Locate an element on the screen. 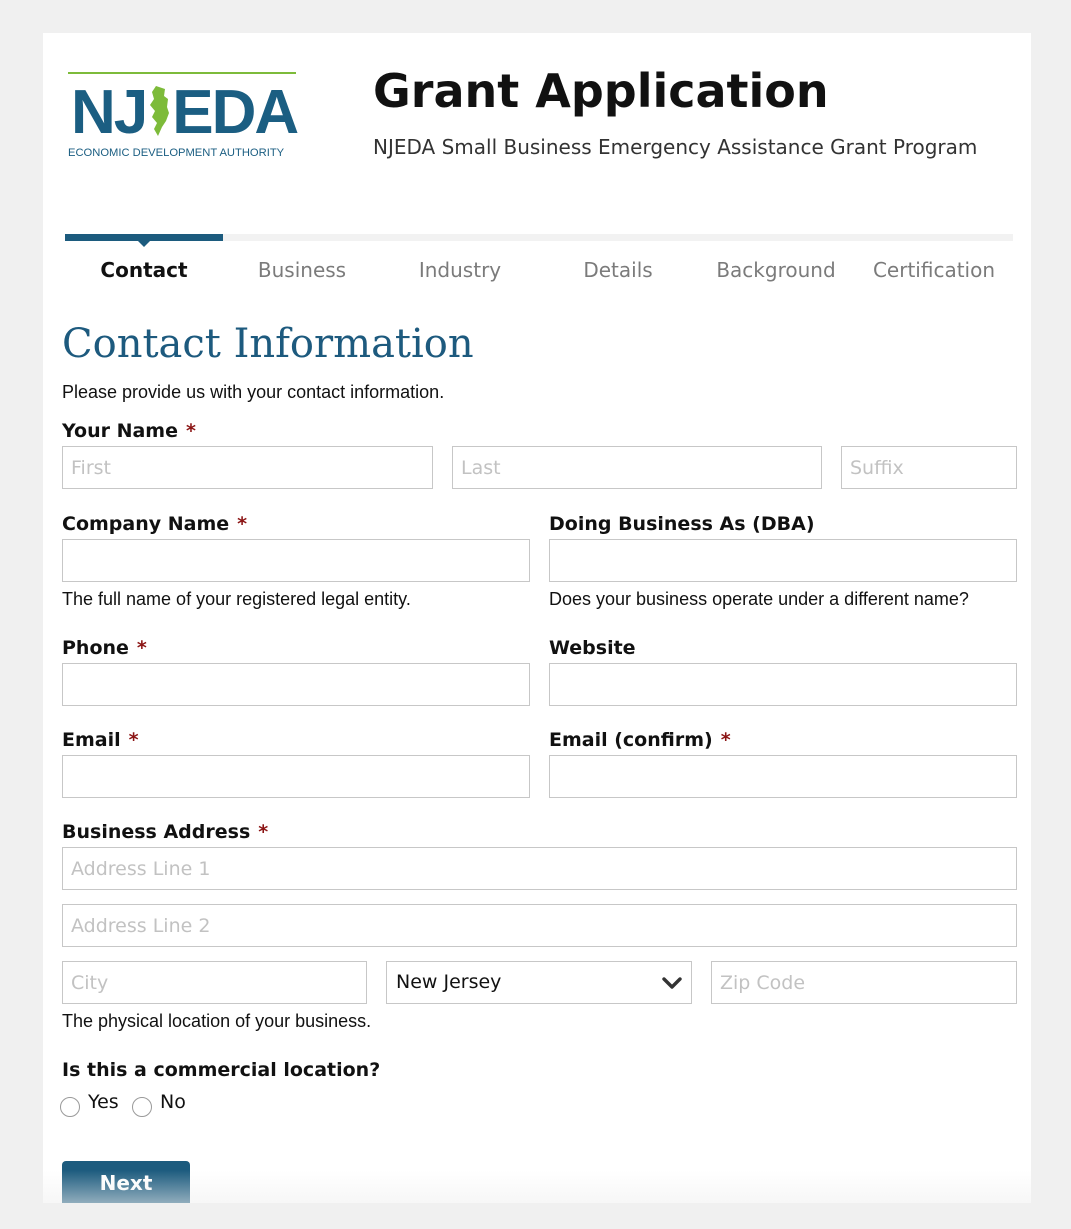 The height and width of the screenshot is (1229, 1071). business-address-label-text: Business Address is located at coordinates (156, 832).